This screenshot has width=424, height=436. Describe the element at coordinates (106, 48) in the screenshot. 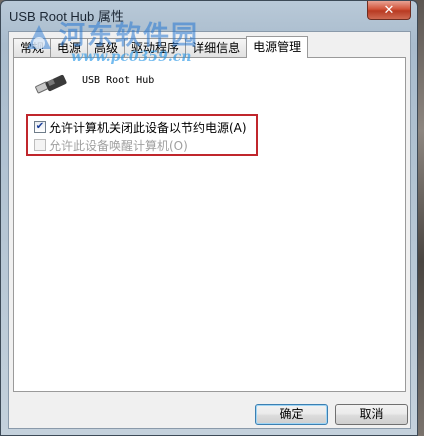

I see `tab-advanced: 高级` at that location.